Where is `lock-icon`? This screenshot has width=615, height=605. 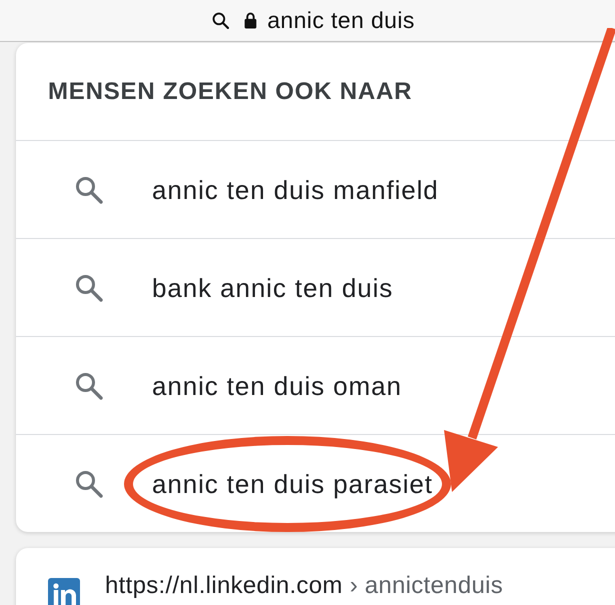 lock-icon is located at coordinates (251, 20).